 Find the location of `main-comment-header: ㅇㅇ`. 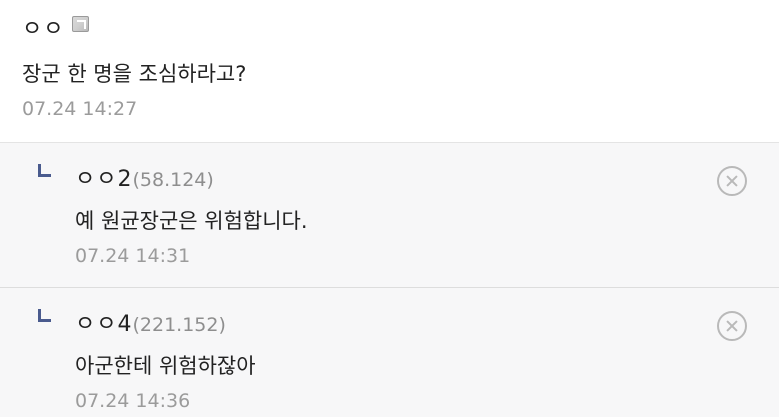

main-comment-header: ㅇㅇ is located at coordinates (56, 27).